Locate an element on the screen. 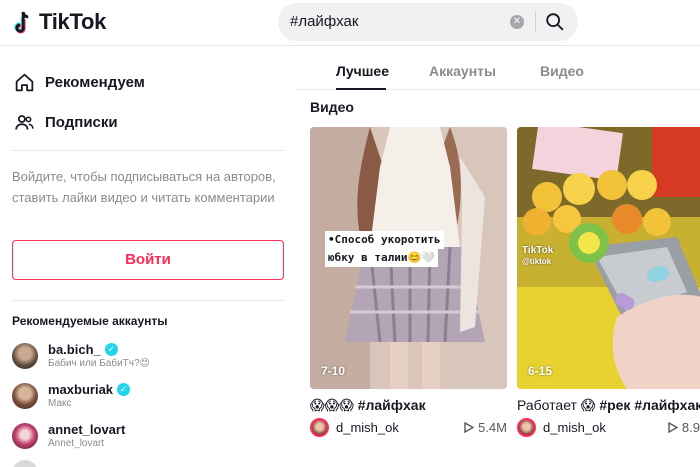 The image size is (700, 467). video-card: TikTok @tiktok 6-15 is located at coordinates (608, 258).